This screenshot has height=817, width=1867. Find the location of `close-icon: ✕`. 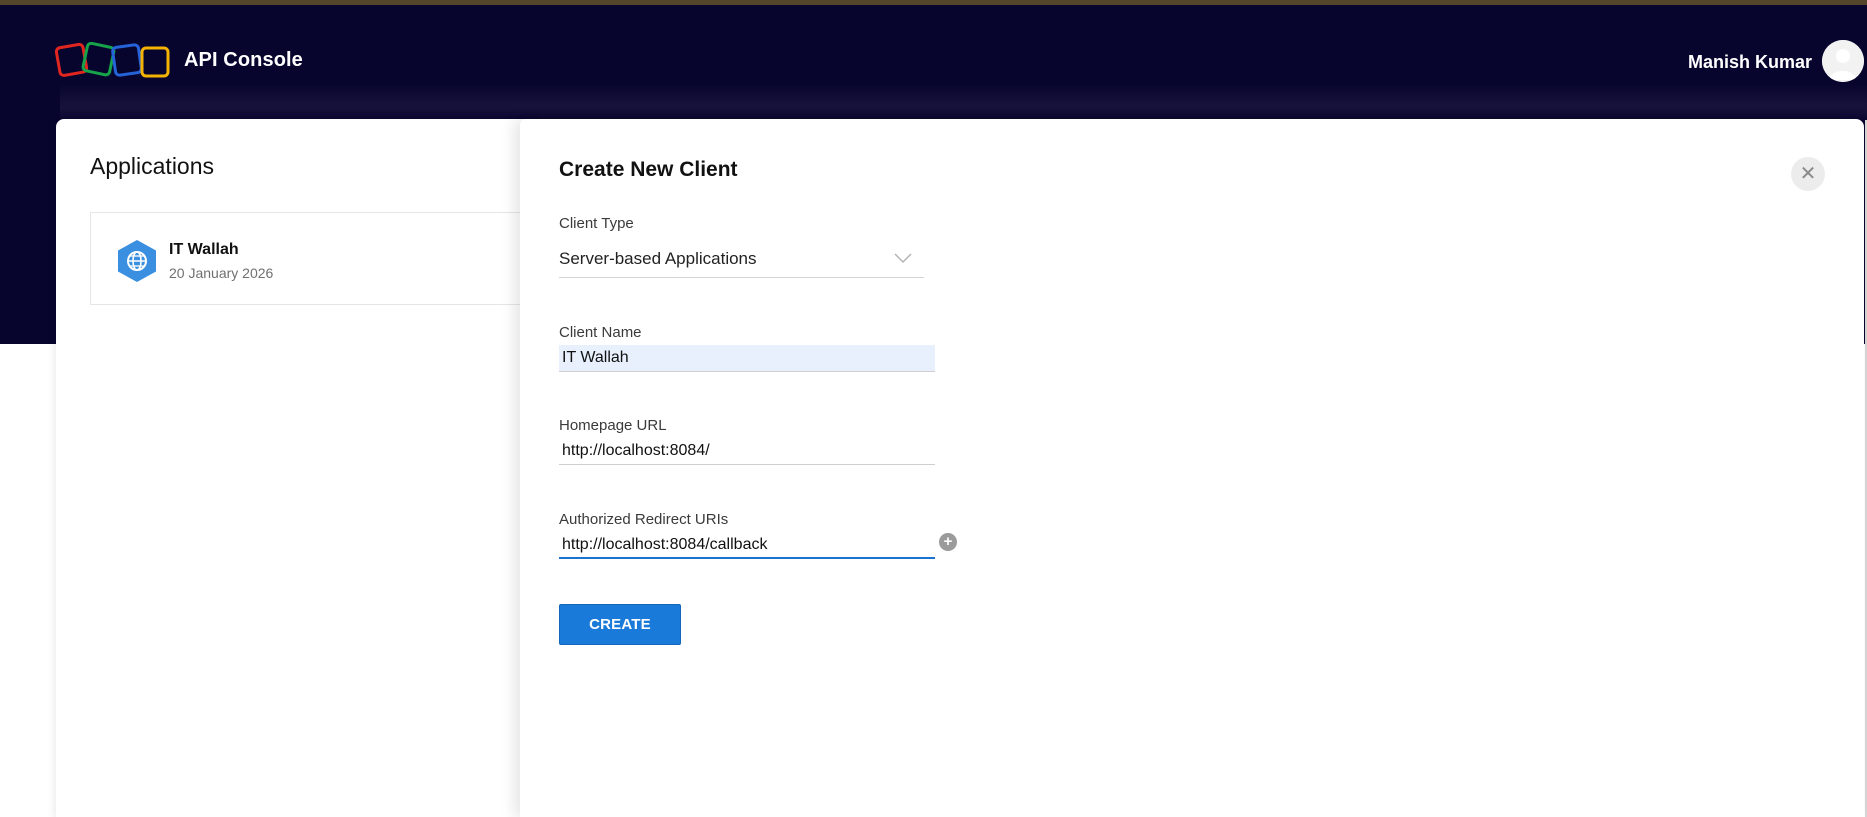

close-icon: ✕ is located at coordinates (1808, 174).